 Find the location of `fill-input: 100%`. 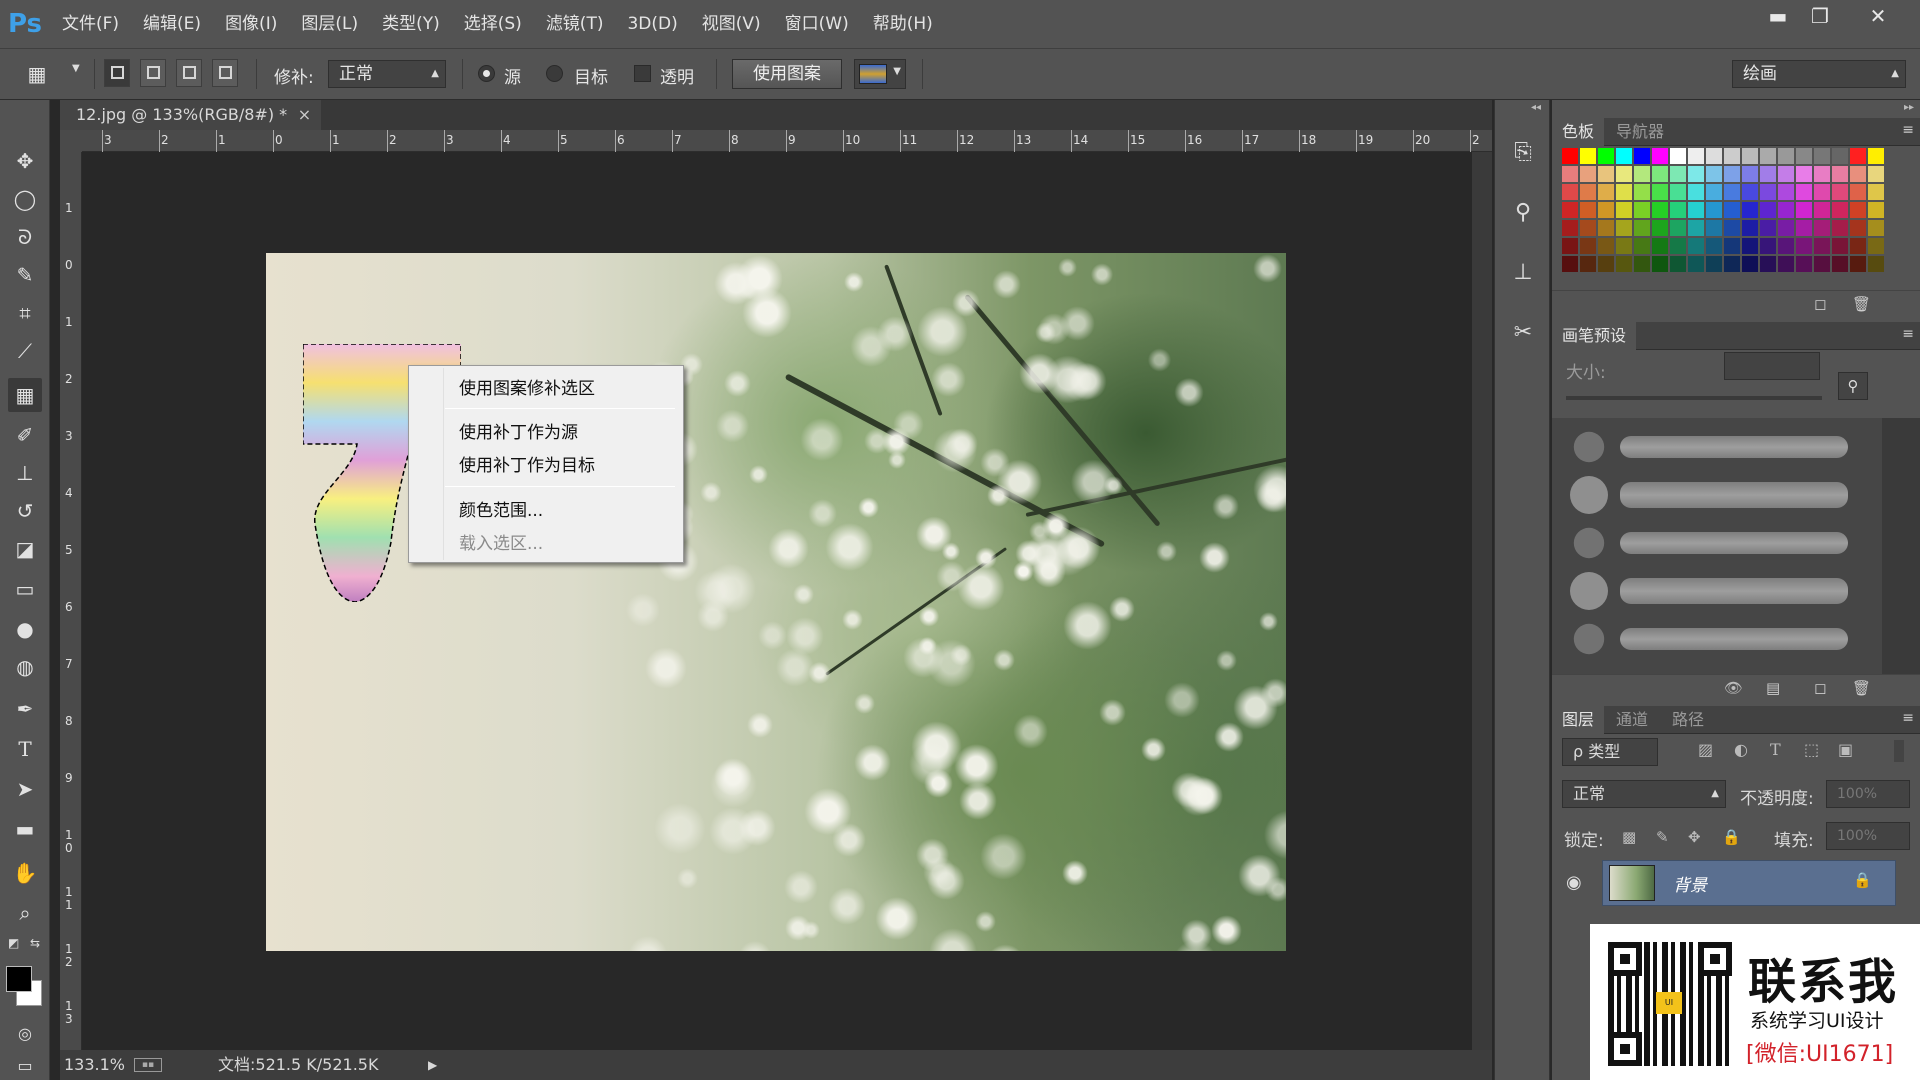

fill-input: 100% is located at coordinates (1868, 836).